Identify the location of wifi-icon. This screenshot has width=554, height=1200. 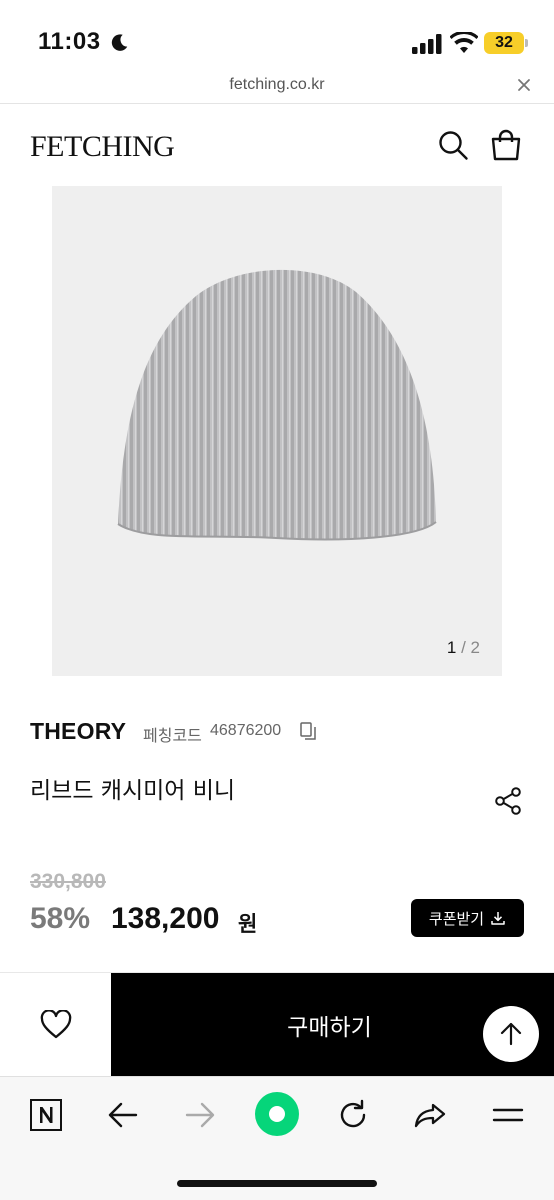
(464, 42).